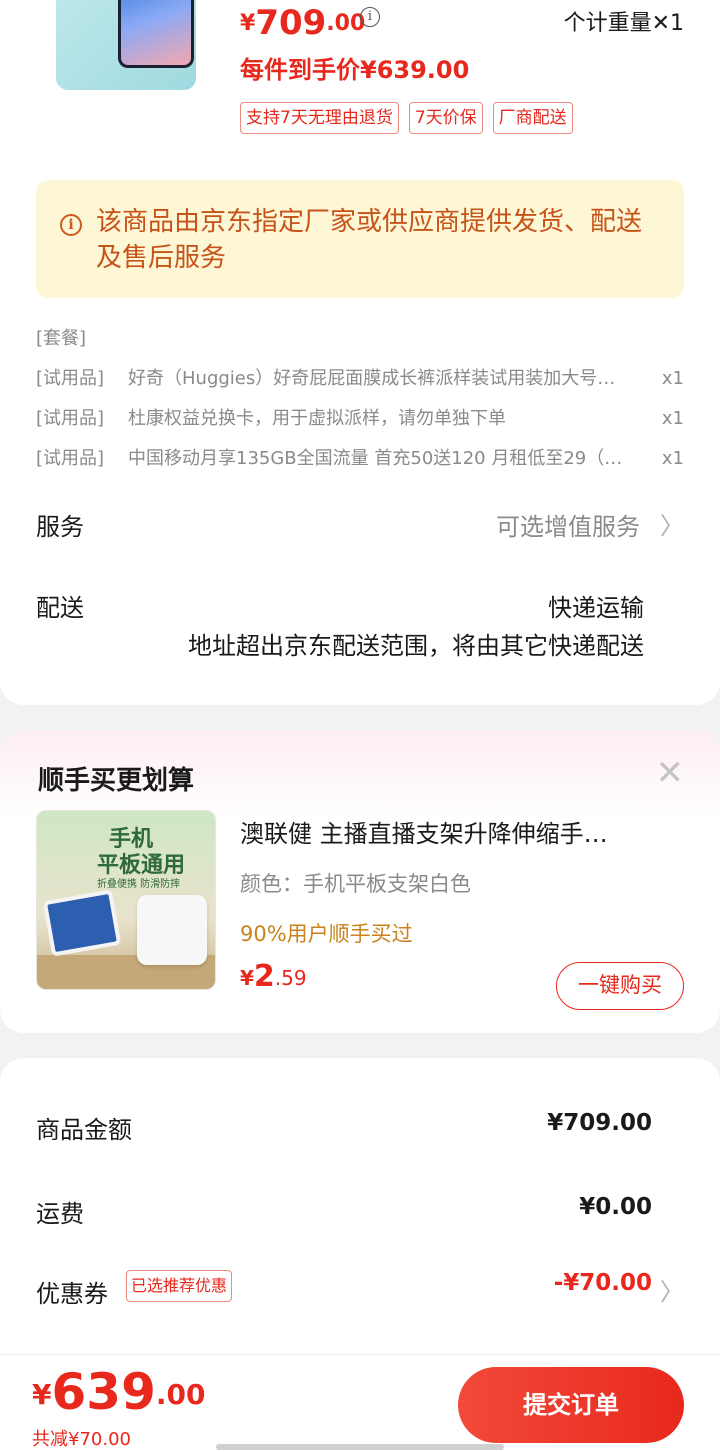  Describe the element at coordinates (360, 1403) in the screenshot. I see `checkout-bar: ¥ 639 .00 共减¥70.00 提交订单` at that location.